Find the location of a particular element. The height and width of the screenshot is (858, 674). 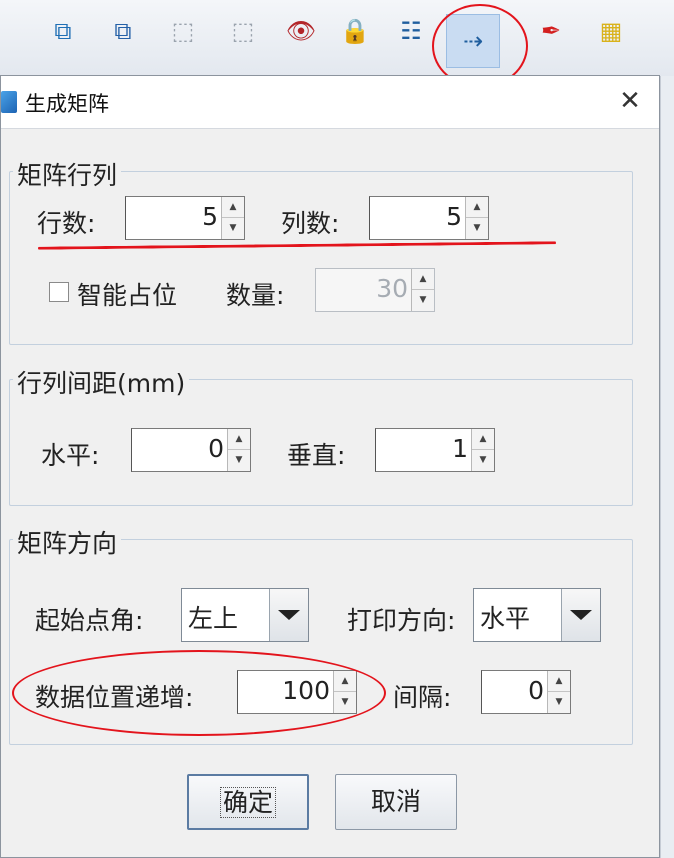

rows-spinner: 5 ▲ ▼ is located at coordinates (185, 218).